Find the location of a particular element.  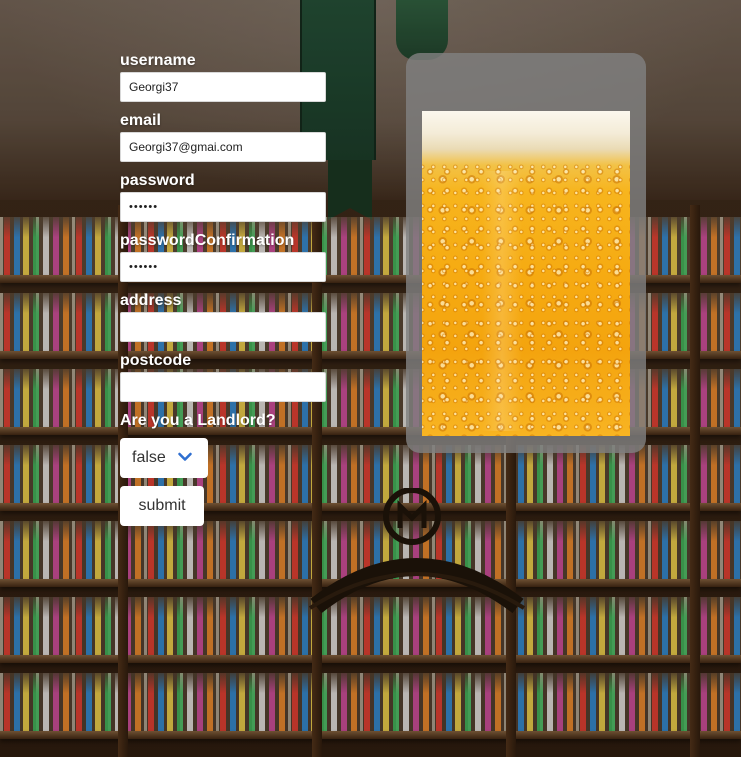

password-confirmation-label: passwordConfirmation is located at coordinates (207, 240).